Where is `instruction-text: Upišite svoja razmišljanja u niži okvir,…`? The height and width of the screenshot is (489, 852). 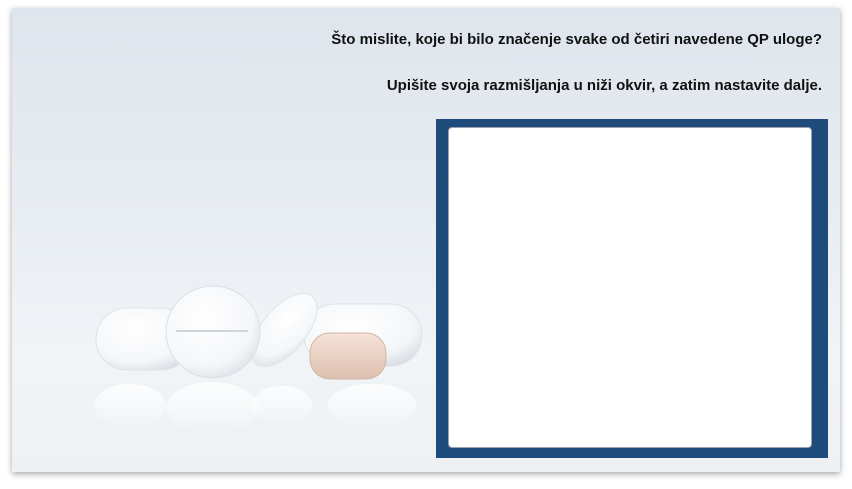
instruction-text: Upišite svoja razmišljanja u niži okvir,… is located at coordinates (604, 85).